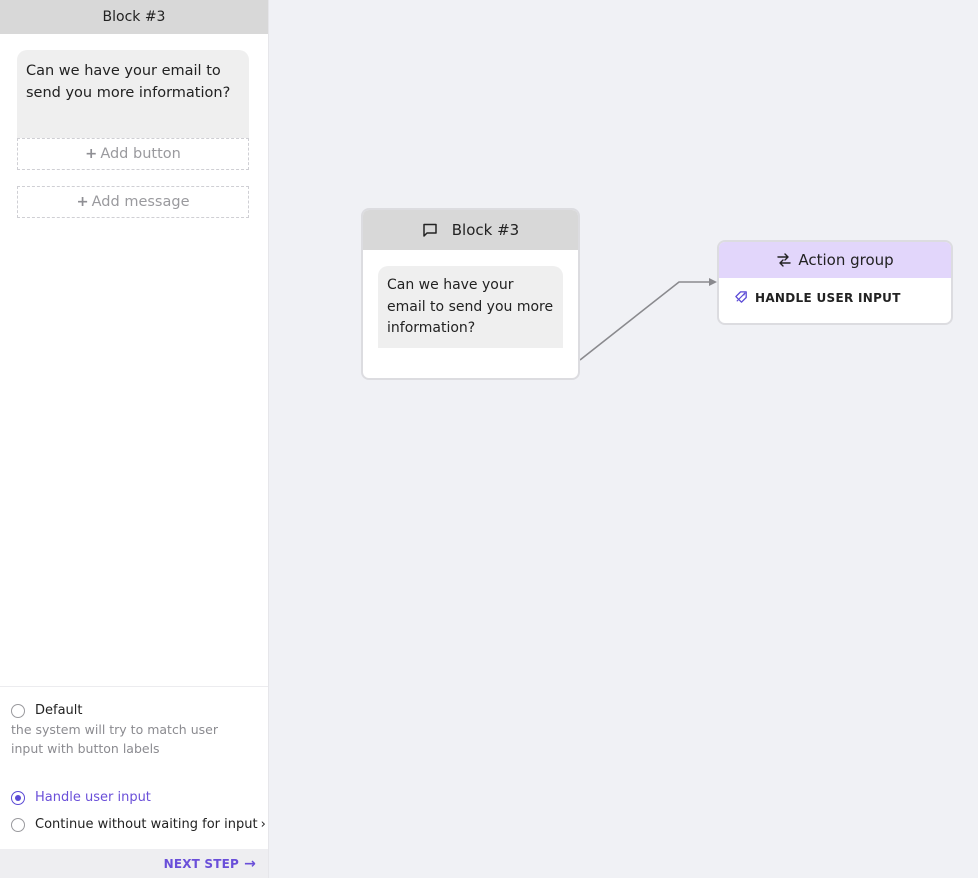  What do you see at coordinates (250, 863) in the screenshot?
I see `arrow-right-icon: →` at bounding box center [250, 863].